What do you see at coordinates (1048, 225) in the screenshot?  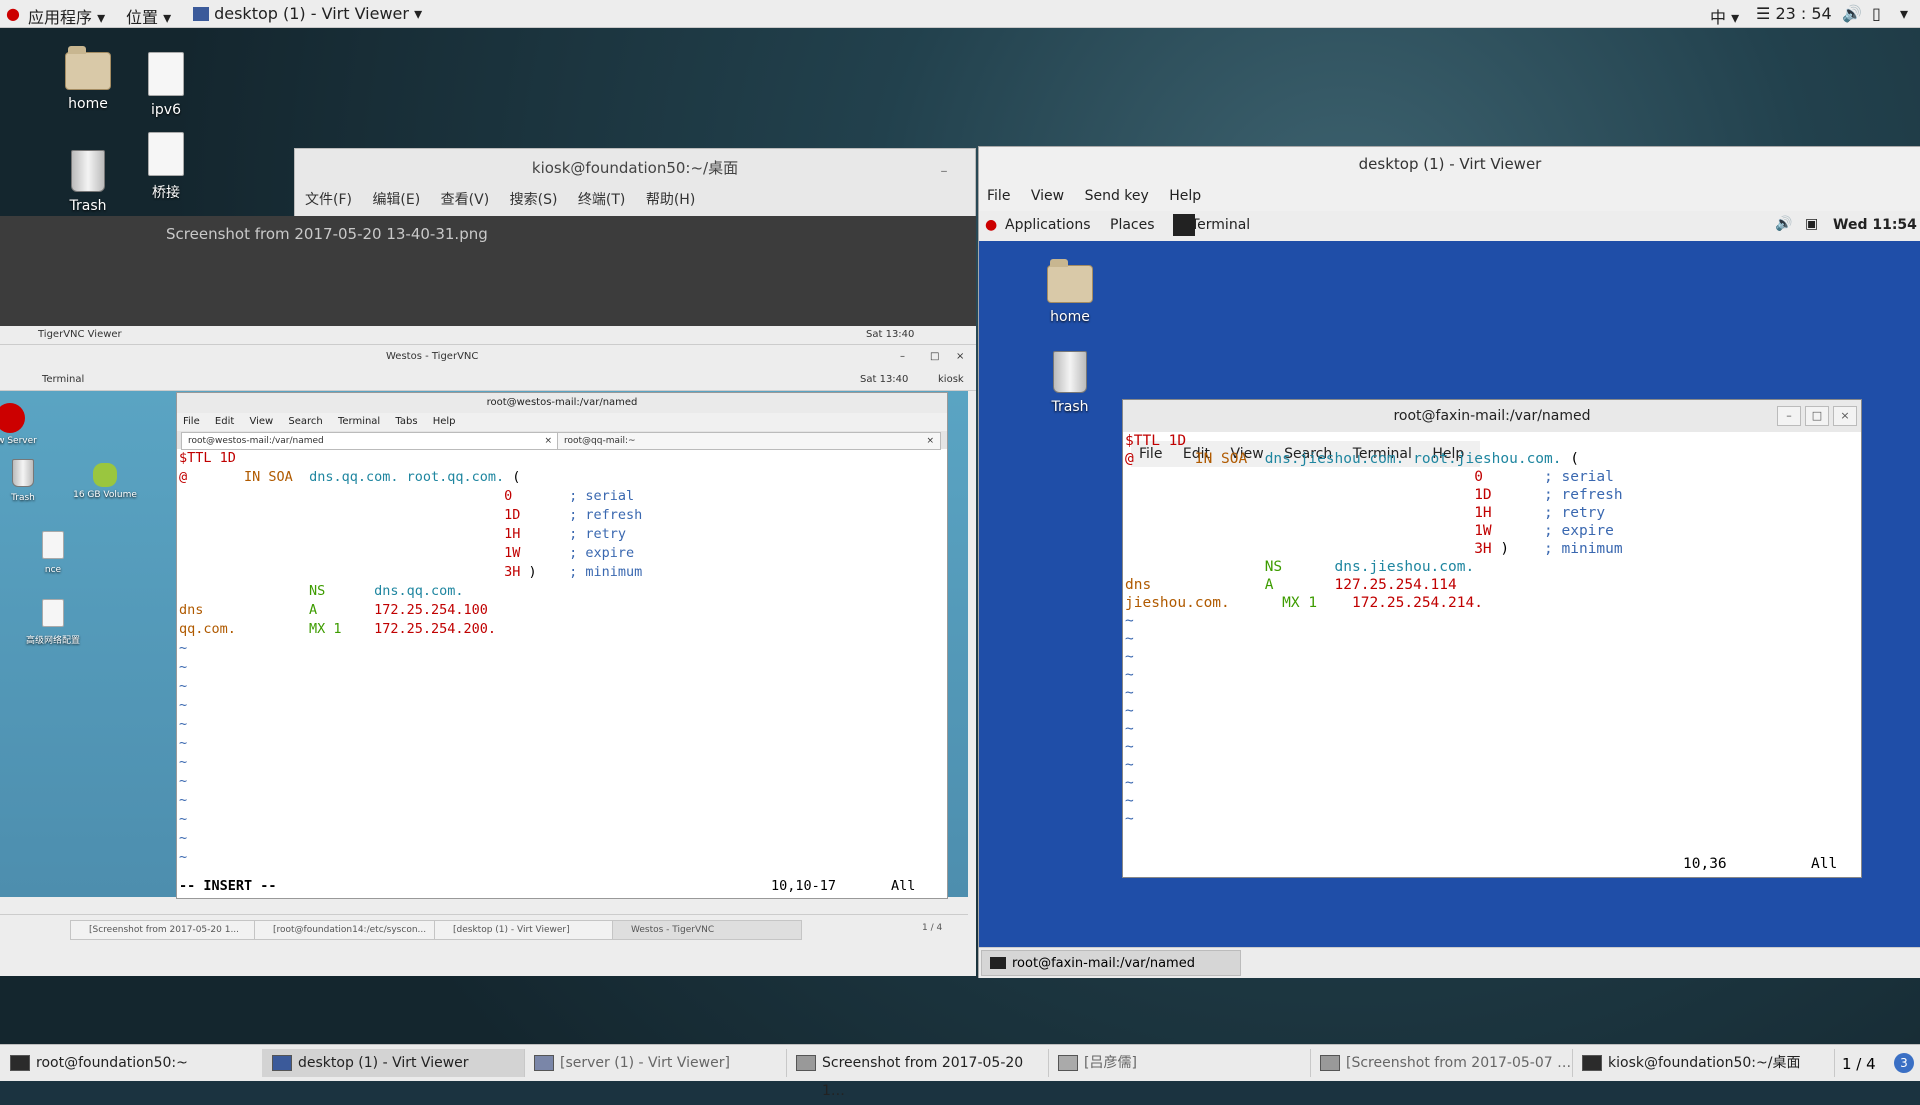 I see `guest-applications-menu: Applications` at bounding box center [1048, 225].